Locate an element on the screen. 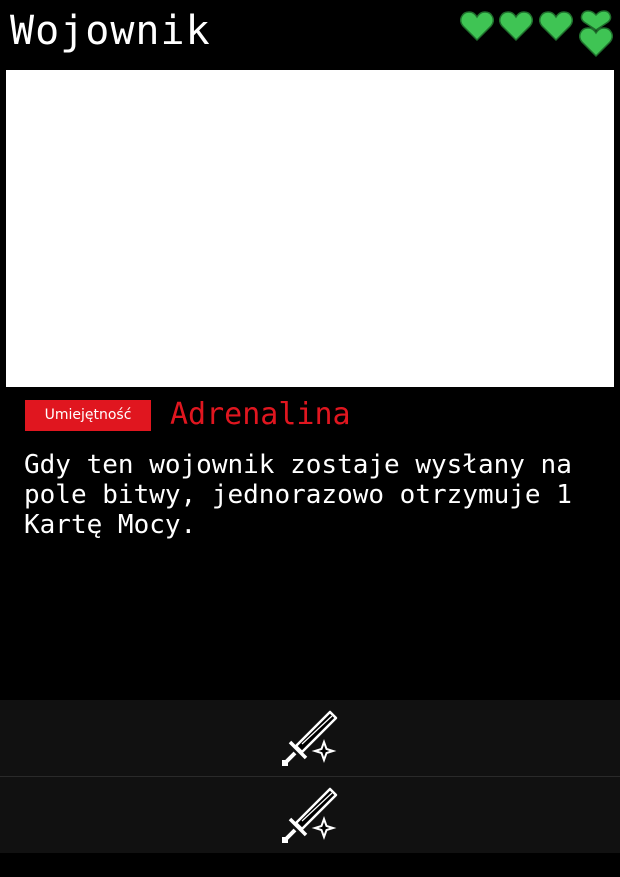 This screenshot has height=877, width=620. health-hearts is located at coordinates (540, 35).